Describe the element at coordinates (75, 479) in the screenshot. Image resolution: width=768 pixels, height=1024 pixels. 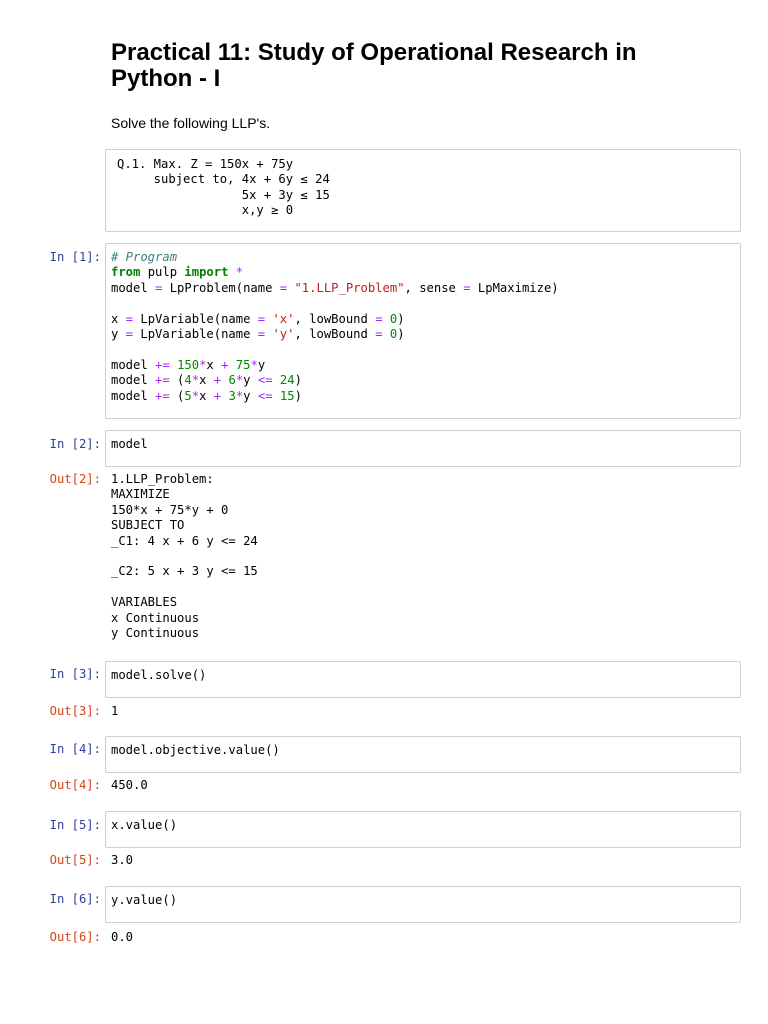
I see `out-prompt: Out[2]:` at that location.